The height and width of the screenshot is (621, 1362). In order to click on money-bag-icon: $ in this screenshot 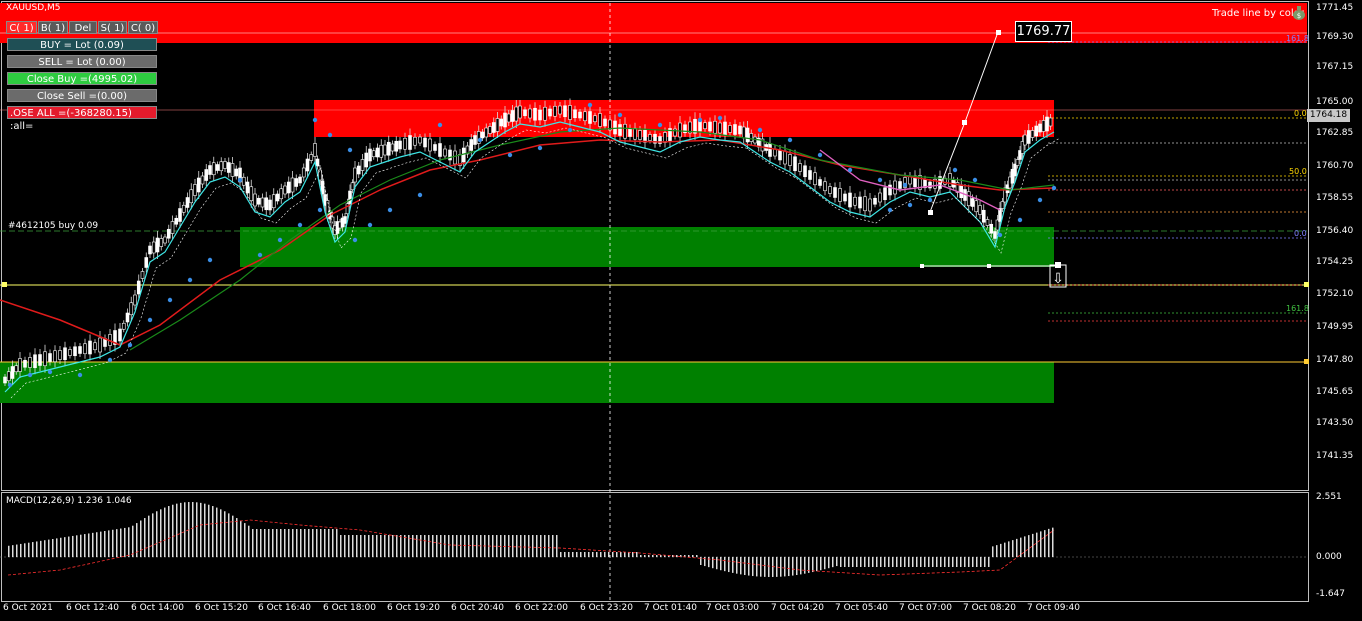, I will do `click(1299, 12)`.